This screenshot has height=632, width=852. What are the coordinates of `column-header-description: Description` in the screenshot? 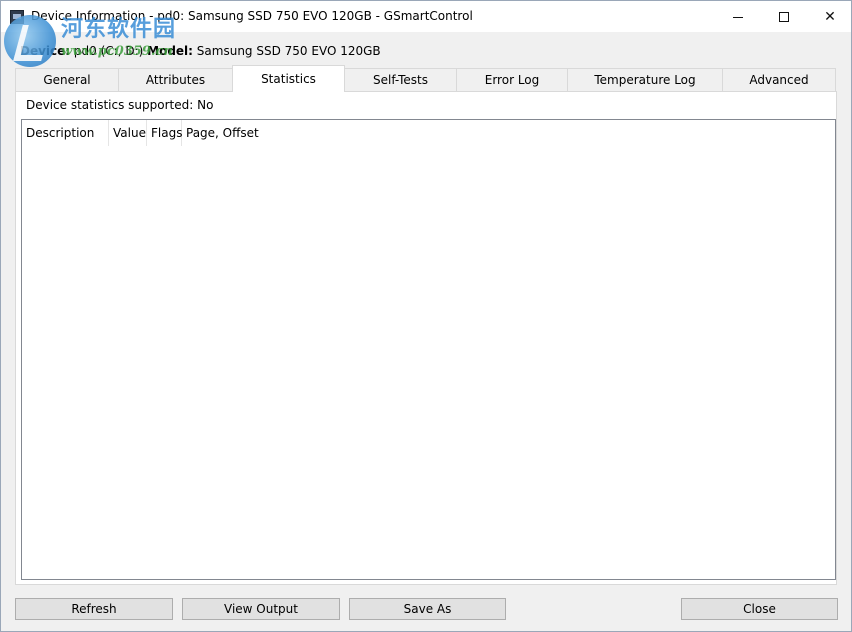 It's located at (65, 133).